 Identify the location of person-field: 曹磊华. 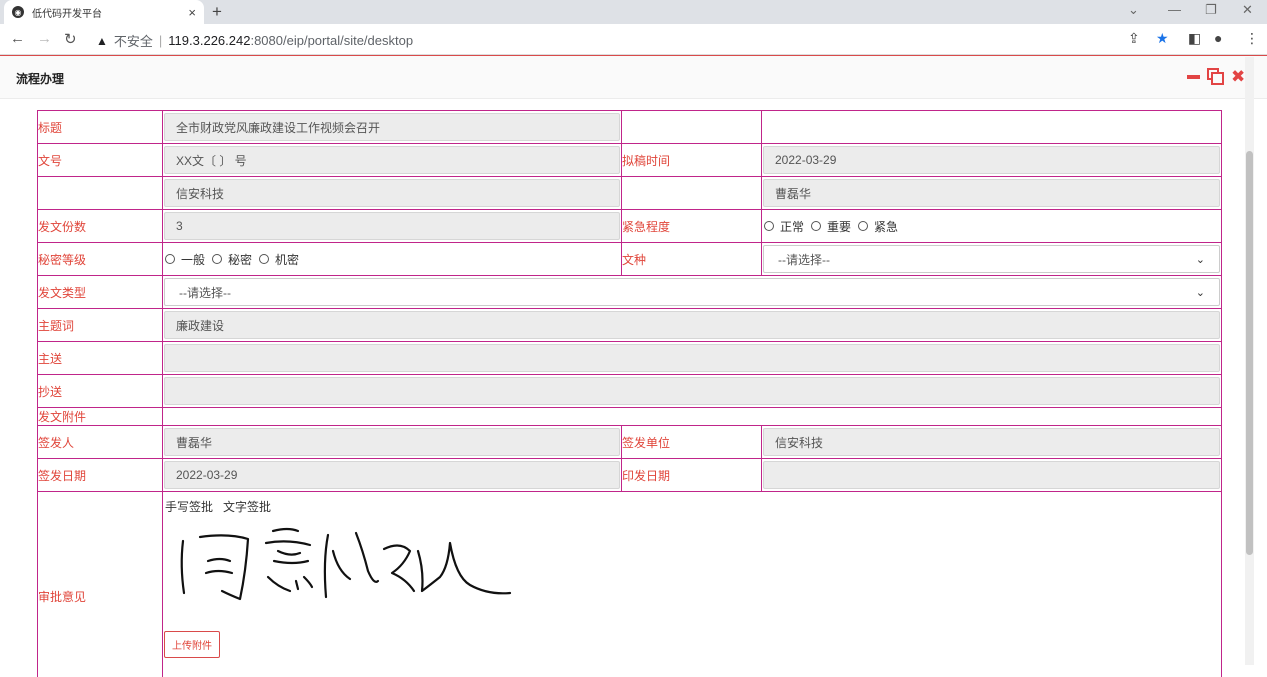
(991, 193).